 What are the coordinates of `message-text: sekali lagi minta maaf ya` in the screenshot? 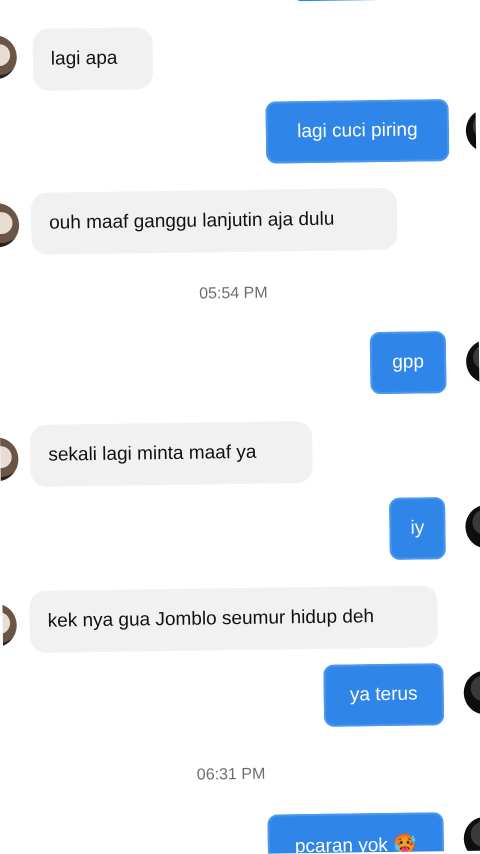 It's located at (152, 453).